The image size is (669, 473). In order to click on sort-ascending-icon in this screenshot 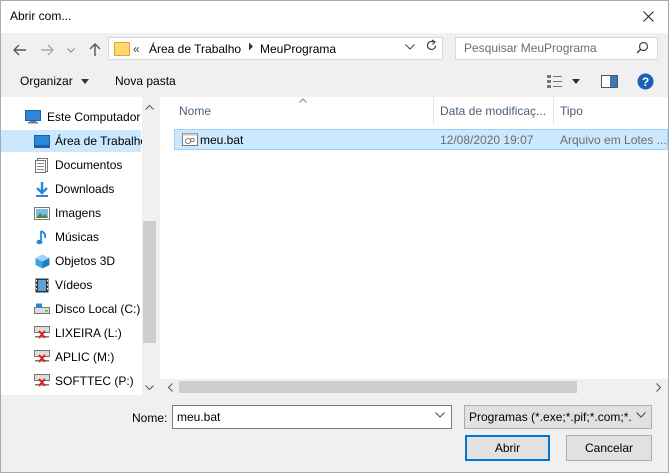, I will do `click(303, 100)`.